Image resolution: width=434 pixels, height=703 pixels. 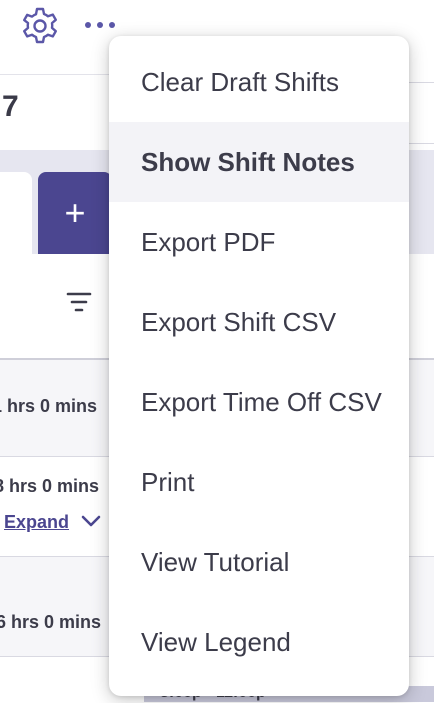 What do you see at coordinates (259, 562) in the screenshot?
I see `menu-item-view-tutorial: View Tutorial` at bounding box center [259, 562].